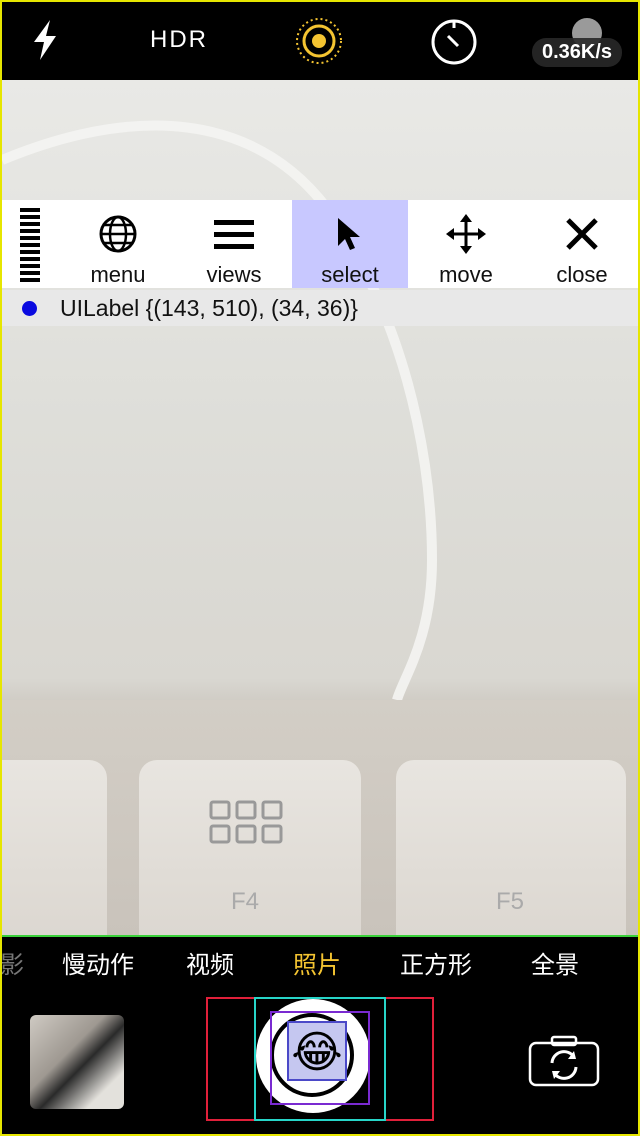 This screenshot has width=640, height=1136. Describe the element at coordinates (582, 234) in the screenshot. I see `close-icon` at that location.